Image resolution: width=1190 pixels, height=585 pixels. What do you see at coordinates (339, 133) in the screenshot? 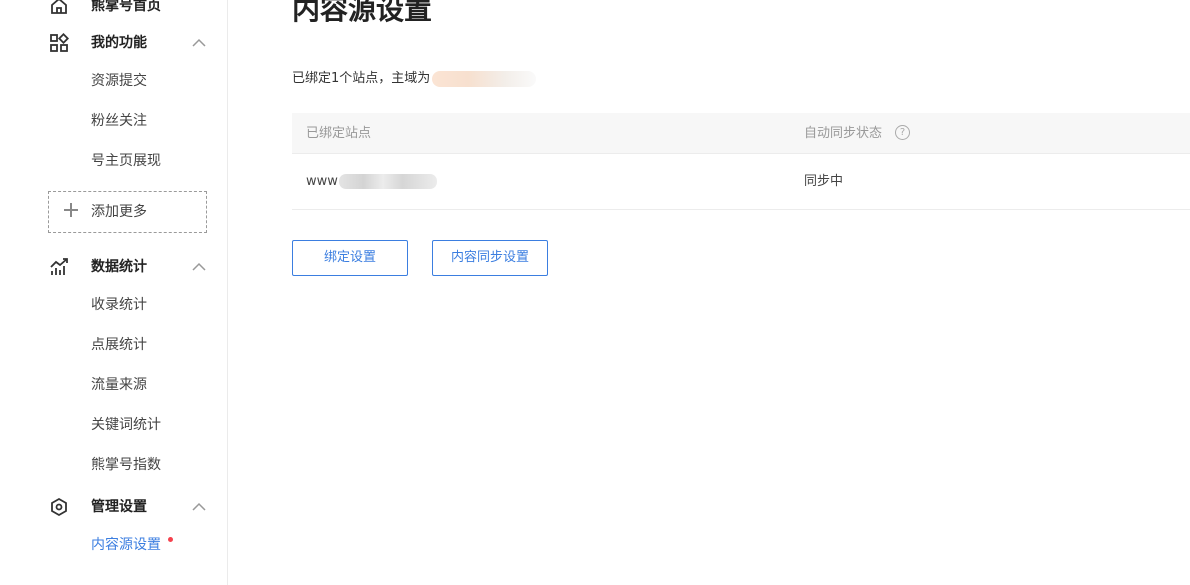
I see `column-header-bound-site: 已绑定站点` at bounding box center [339, 133].